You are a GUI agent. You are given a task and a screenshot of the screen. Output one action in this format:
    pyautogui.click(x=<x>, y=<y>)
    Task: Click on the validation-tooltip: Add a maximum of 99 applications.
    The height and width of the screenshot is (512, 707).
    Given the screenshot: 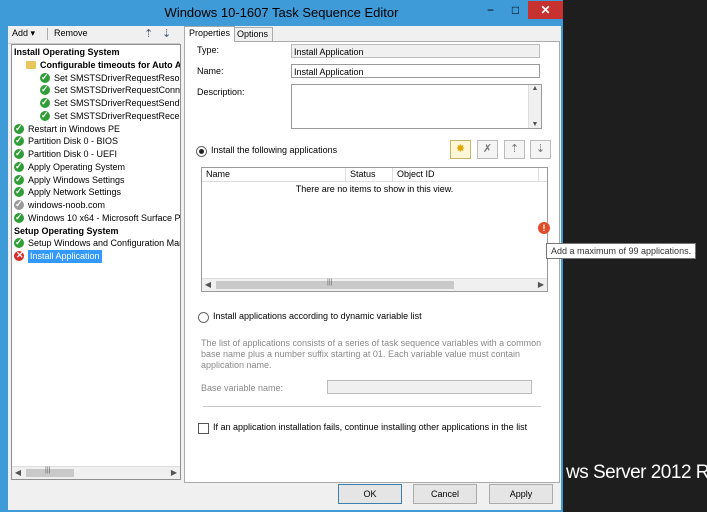 What is the action you would take?
    pyautogui.click(x=621, y=251)
    